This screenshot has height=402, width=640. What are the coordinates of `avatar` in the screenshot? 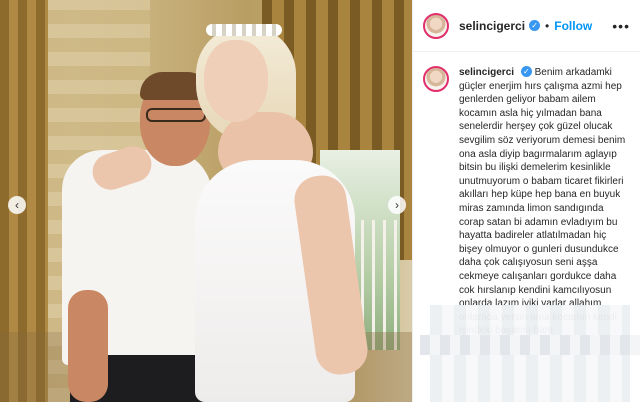 It's located at (436, 25).